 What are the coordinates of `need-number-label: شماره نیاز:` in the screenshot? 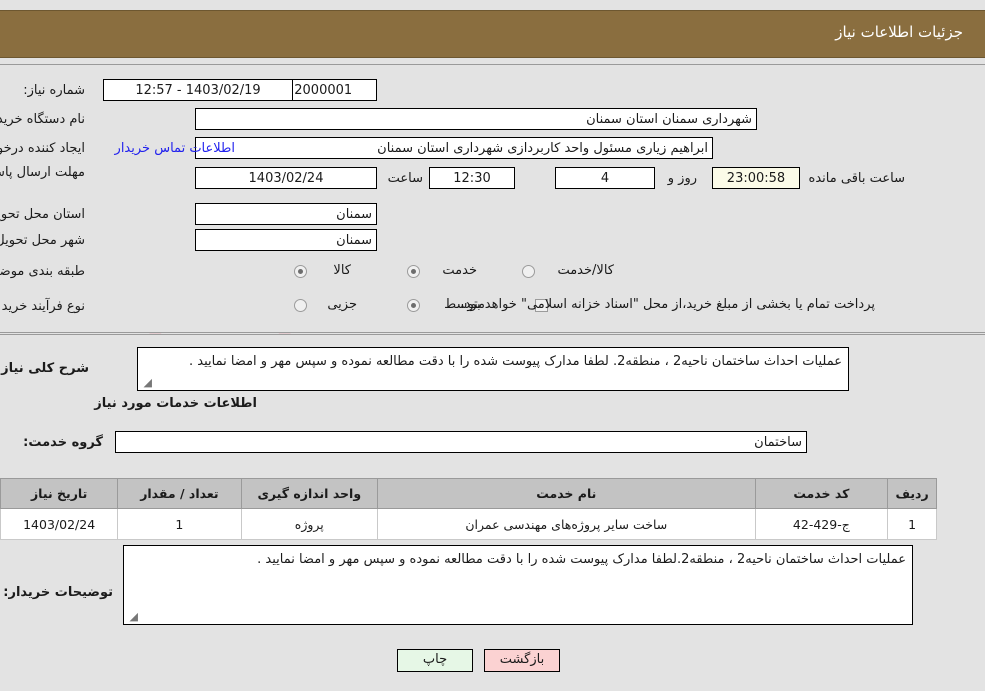 It's located at (54, 90).